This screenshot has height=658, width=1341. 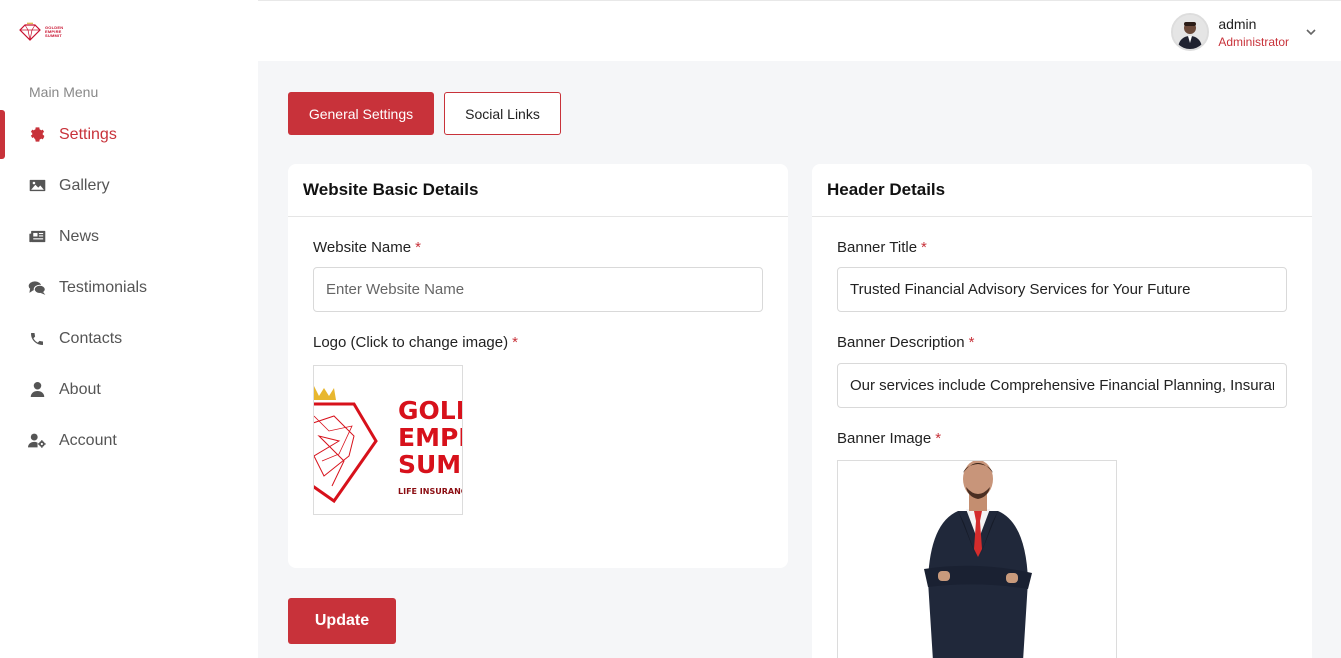 What do you see at coordinates (1190, 32) in the screenshot?
I see `avatar` at bounding box center [1190, 32].